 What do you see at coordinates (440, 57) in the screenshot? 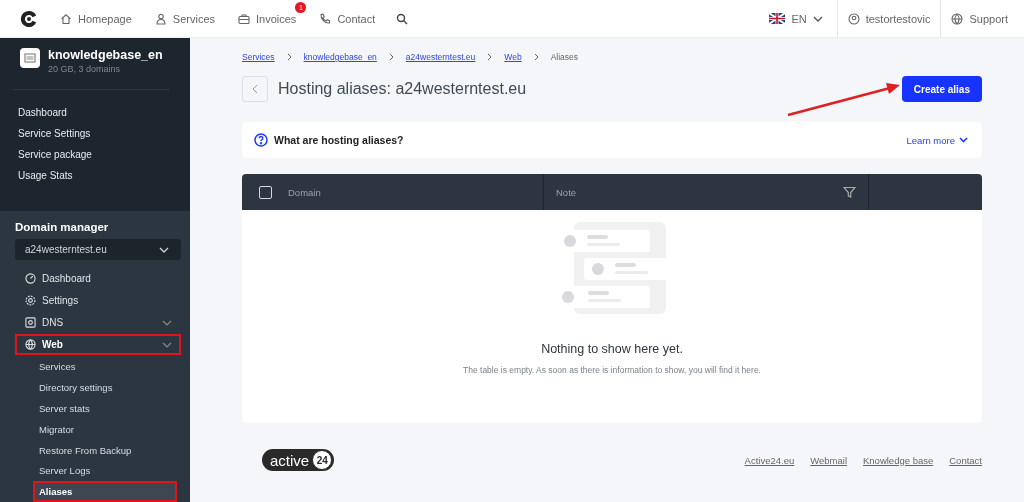
I see `breadcrumb-link: a24westerntest.eu` at bounding box center [440, 57].